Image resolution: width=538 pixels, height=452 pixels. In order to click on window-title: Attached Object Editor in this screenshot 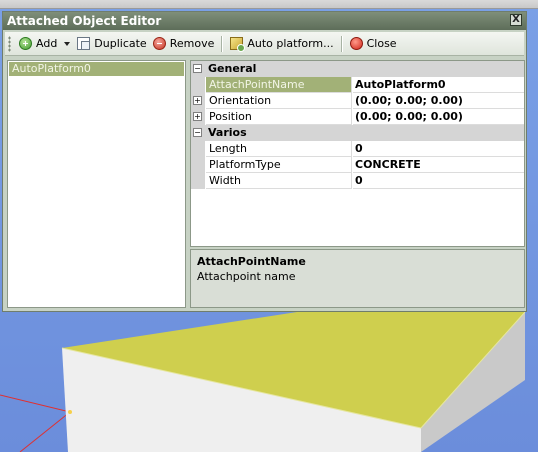, I will do `click(84, 21)`.